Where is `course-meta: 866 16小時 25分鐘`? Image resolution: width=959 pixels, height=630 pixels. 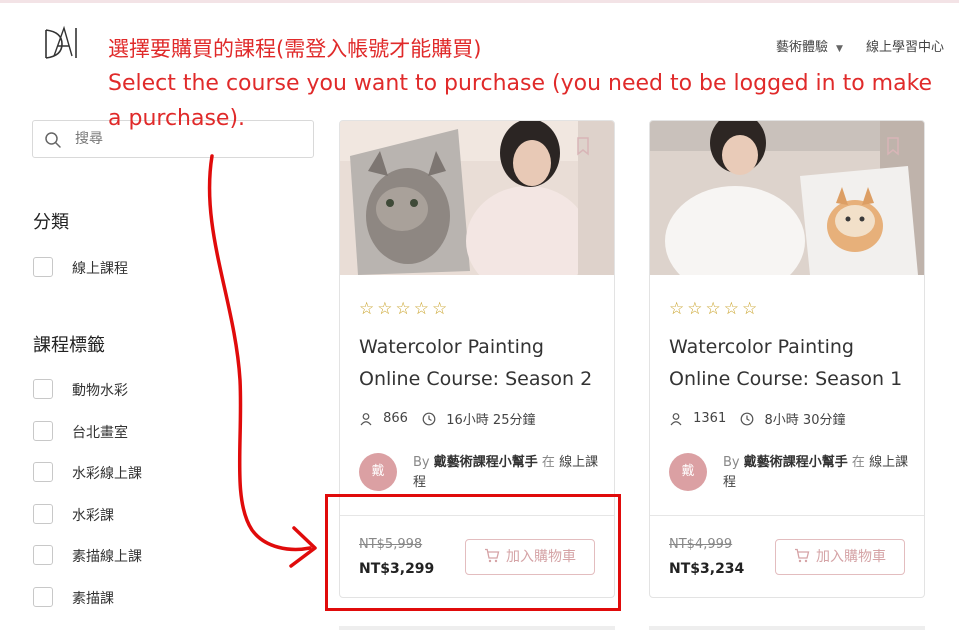
course-meta: 866 16小時 25分鐘 is located at coordinates (447, 418).